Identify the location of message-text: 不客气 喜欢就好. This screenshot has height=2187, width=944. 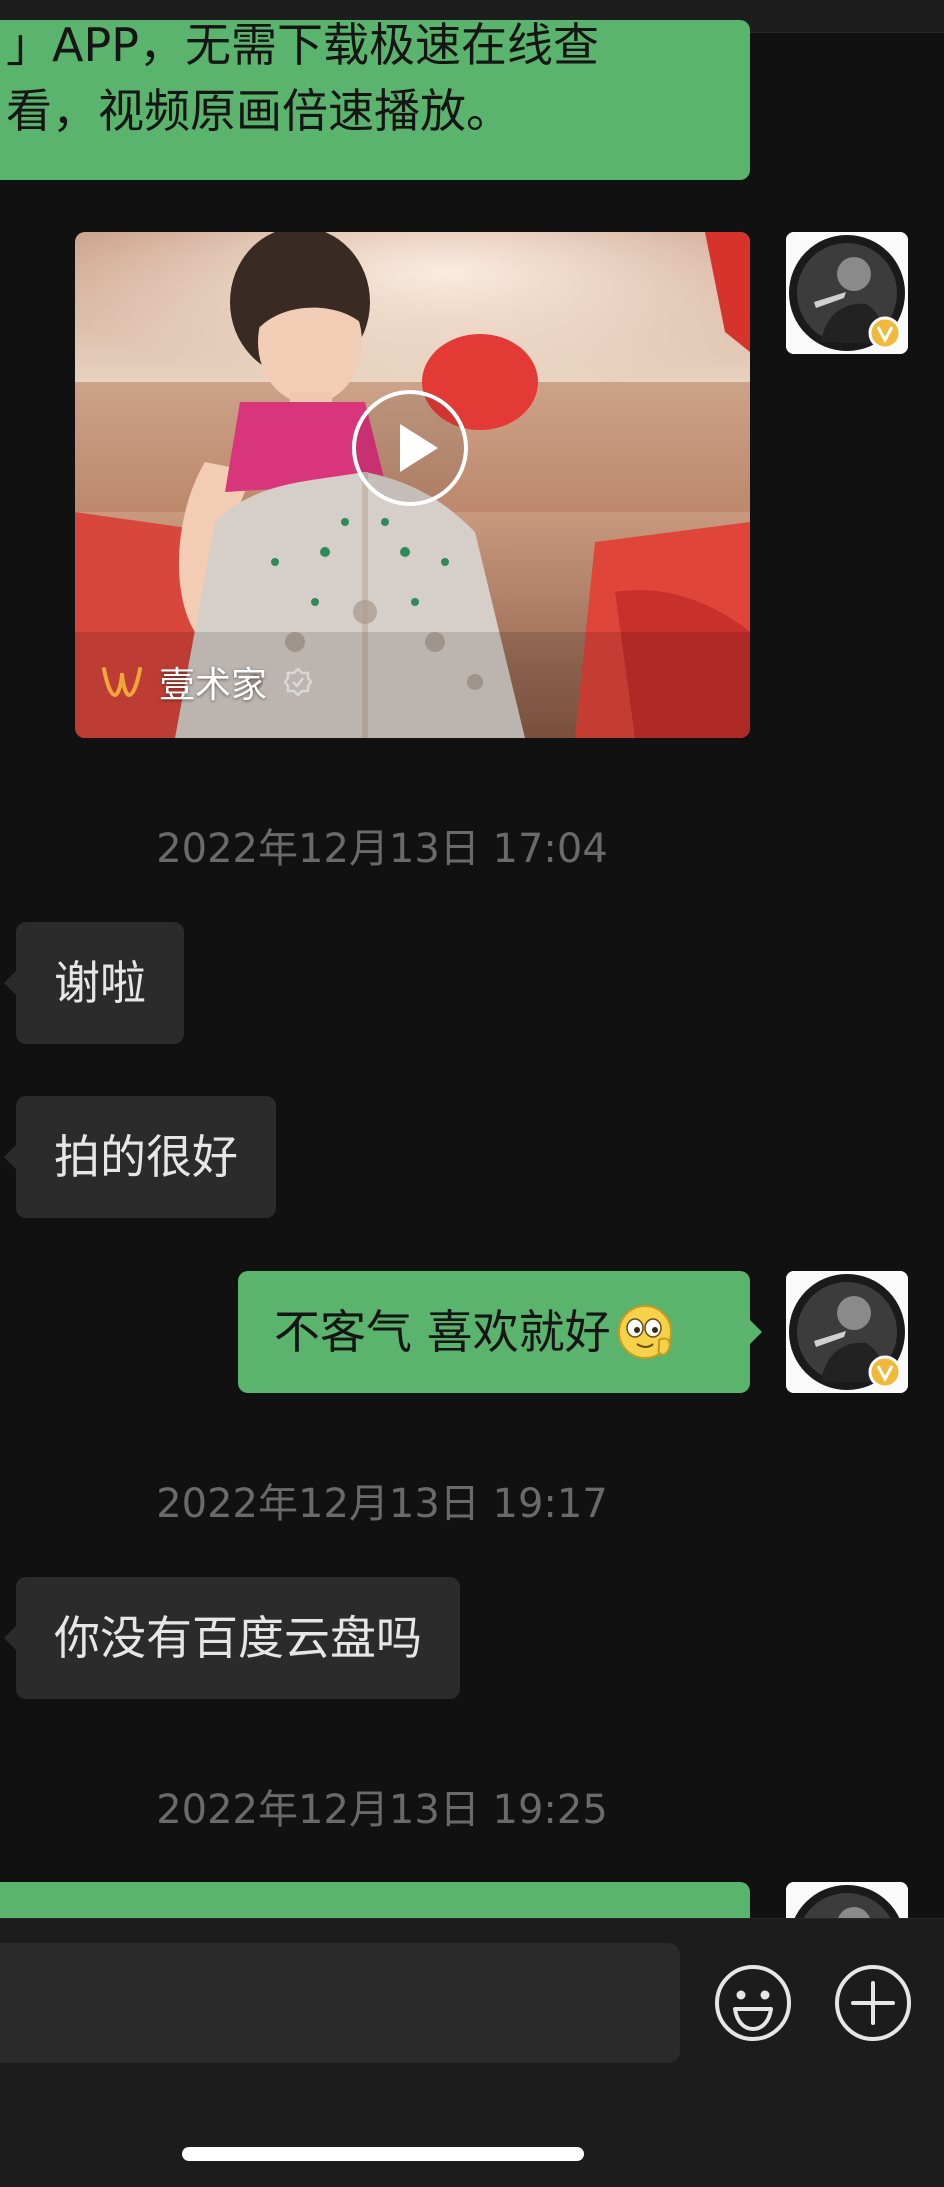
(442, 1332).